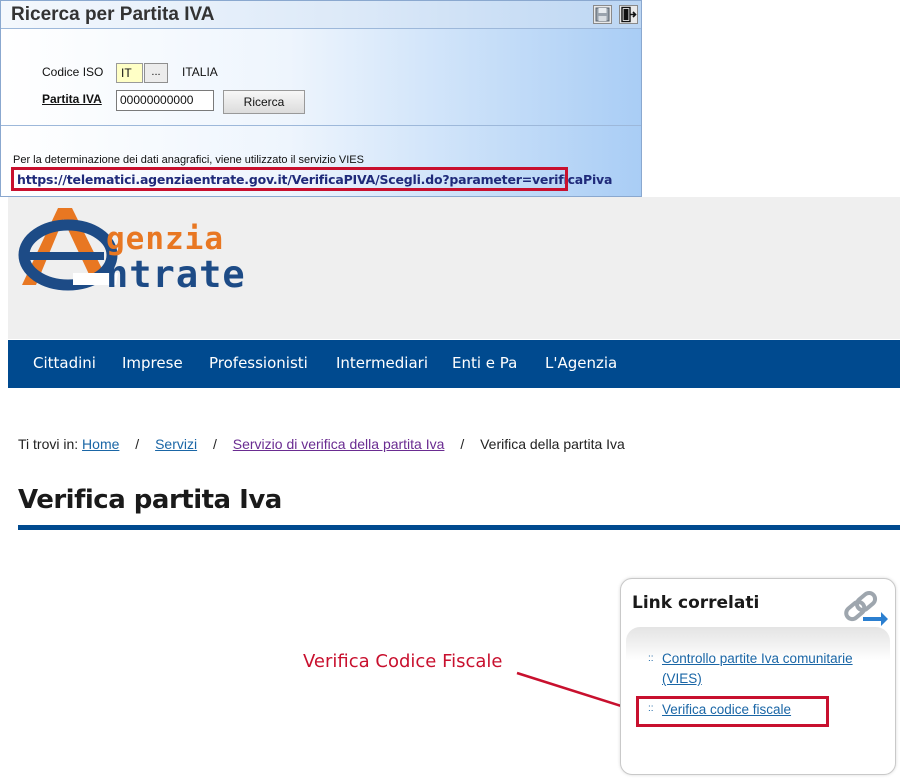 Image resolution: width=900 pixels, height=779 pixels. I want to click on title-underline, so click(459, 527).